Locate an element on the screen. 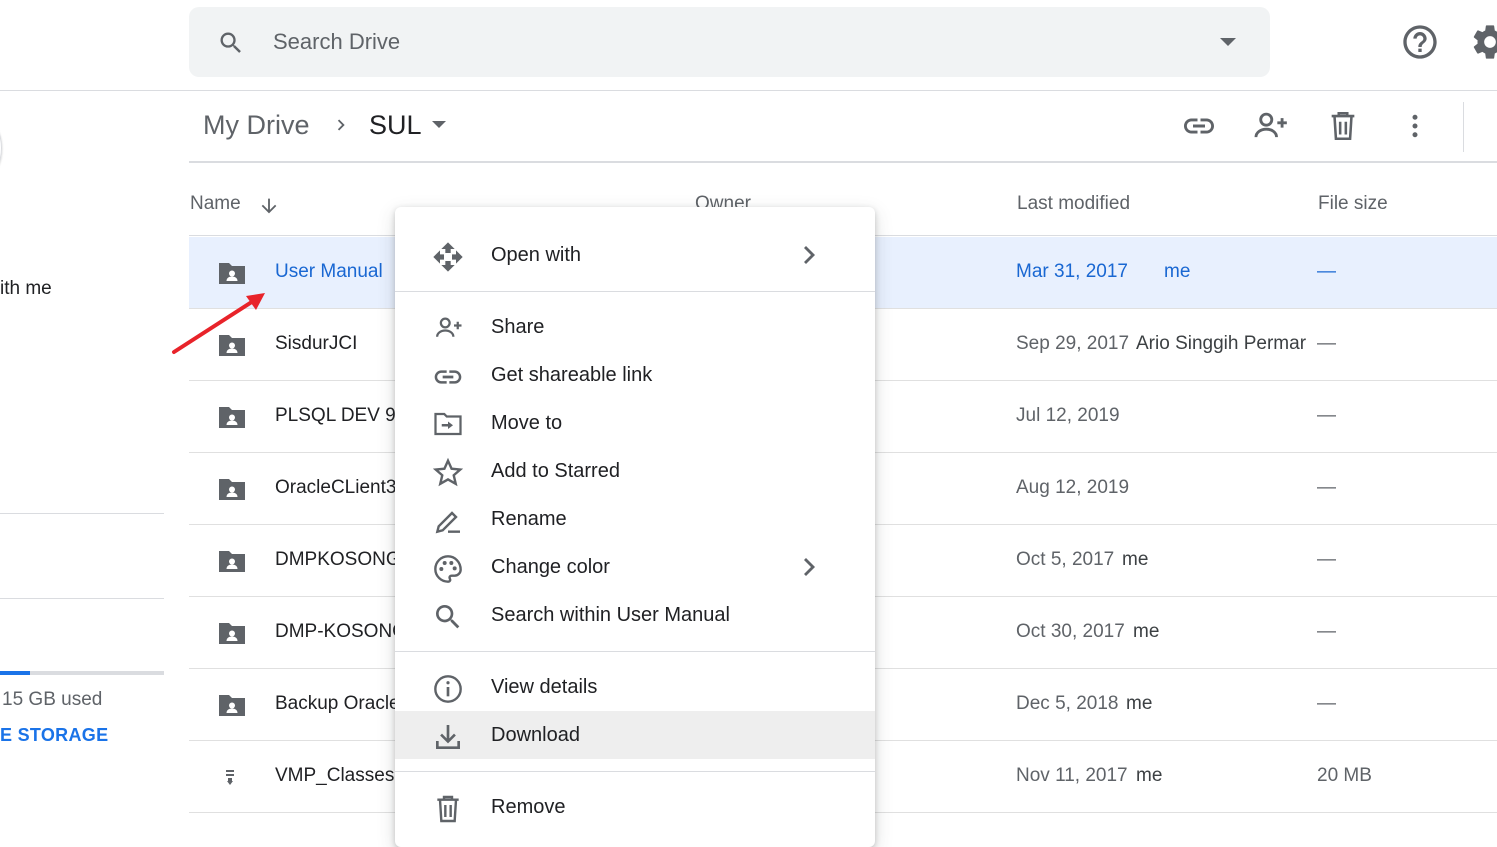  last-modified-date: Oct 30, 2017 is located at coordinates (1070, 631).